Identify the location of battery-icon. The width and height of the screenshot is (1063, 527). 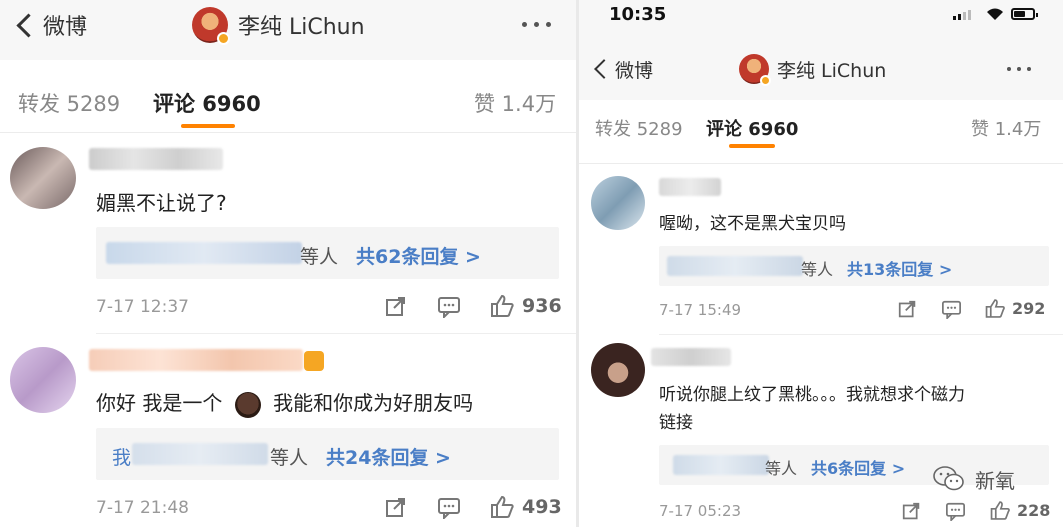
(1024, 14).